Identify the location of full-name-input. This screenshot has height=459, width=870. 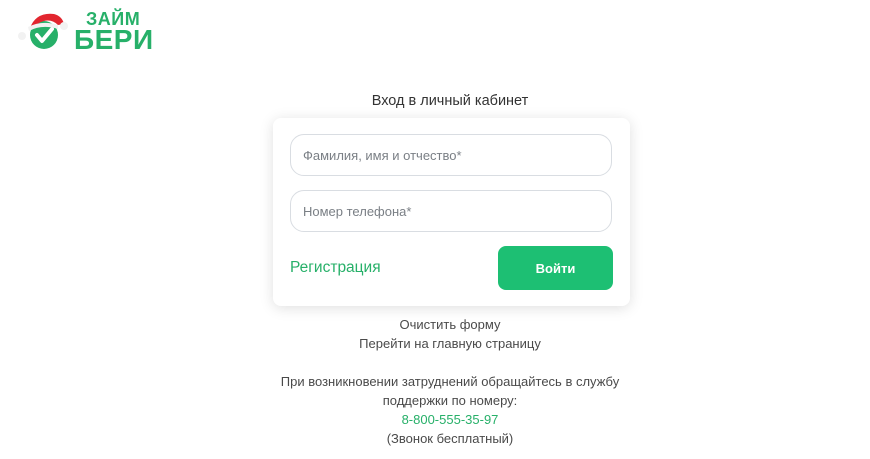
(451, 155).